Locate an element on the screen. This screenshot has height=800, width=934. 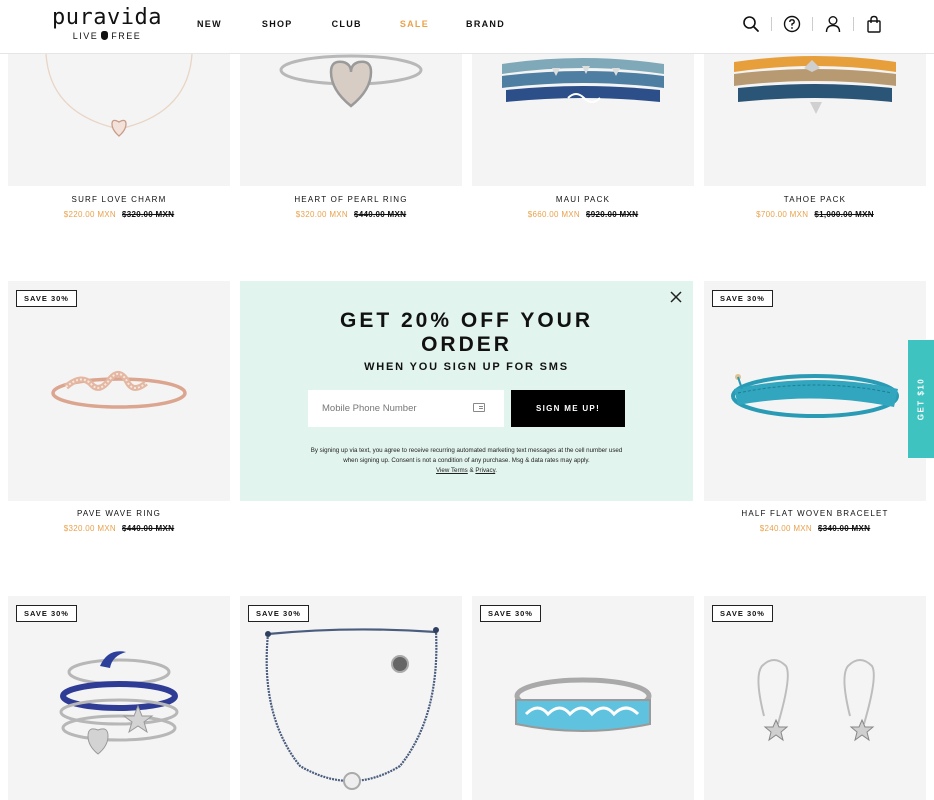
side-tab-label: GET $10 is located at coordinates (921, 399).